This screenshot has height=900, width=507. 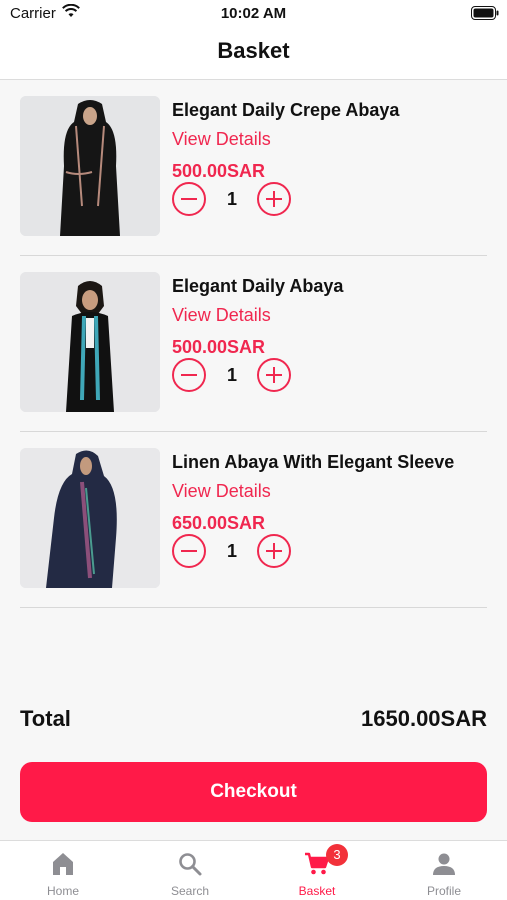 I want to click on navigation-bar: Basket, so click(x=253, y=54).